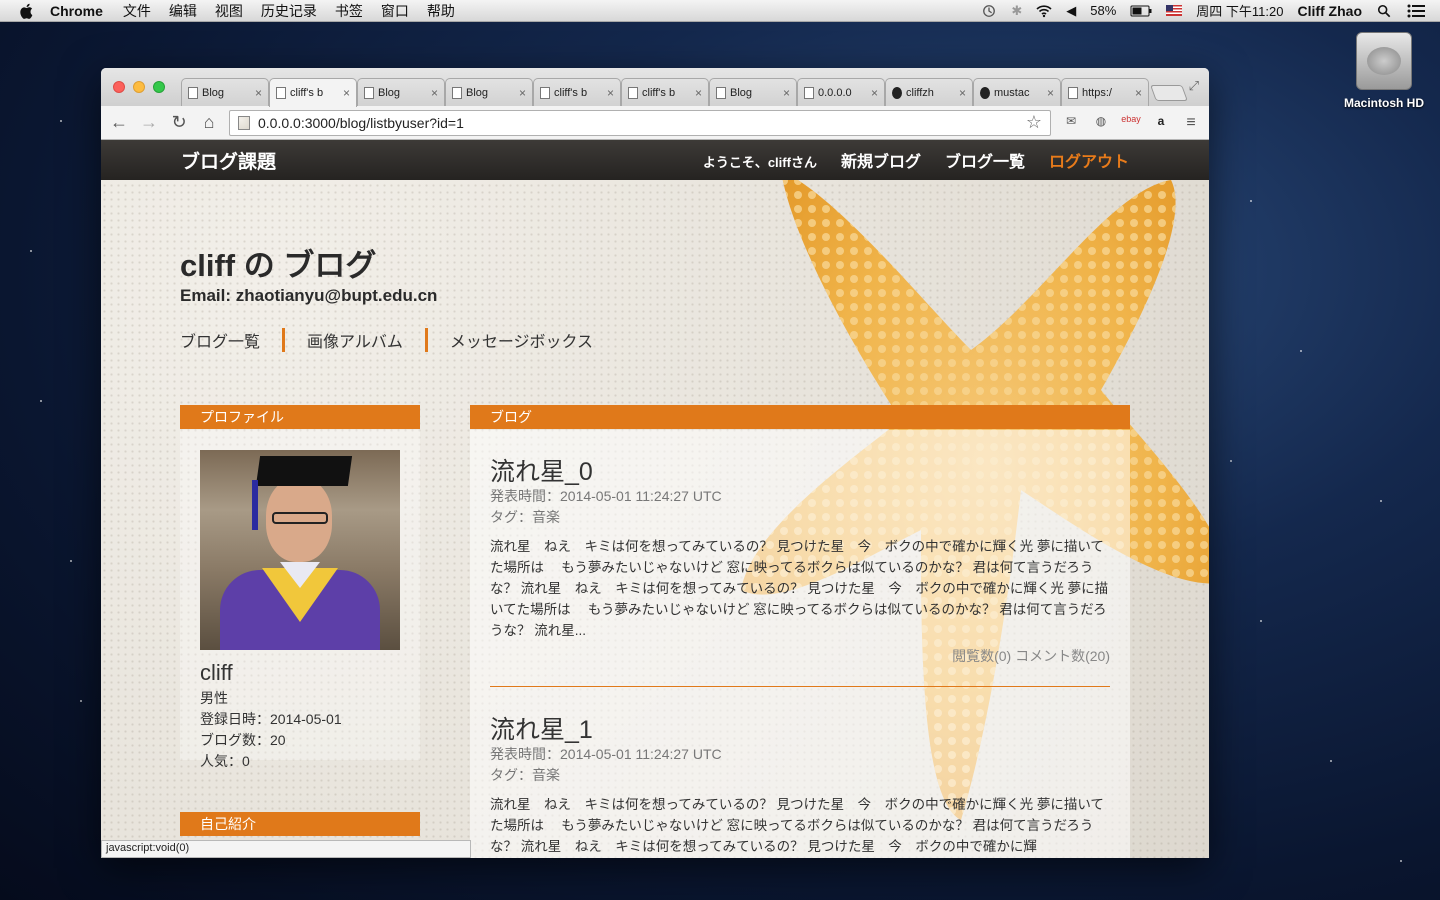 The width and height of the screenshot is (1440, 900). Describe the element at coordinates (1034, 122) in the screenshot. I see `bookmark-star-icon: ☆` at that location.